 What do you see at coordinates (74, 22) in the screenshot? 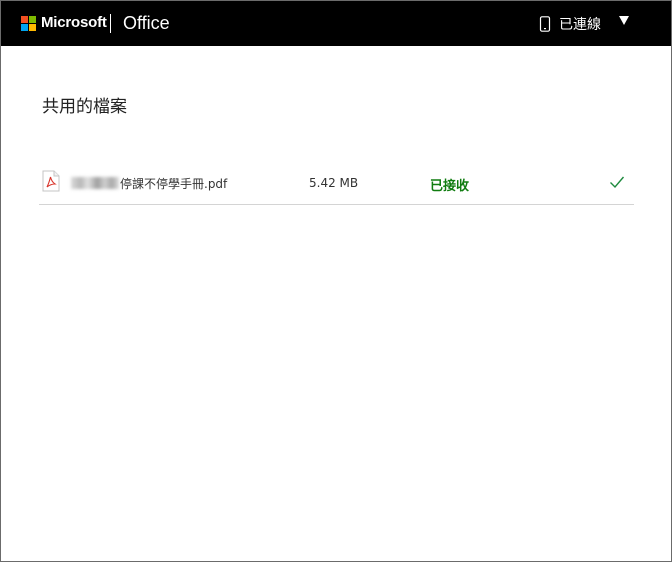
I see `brand-name: Microsoft` at bounding box center [74, 22].